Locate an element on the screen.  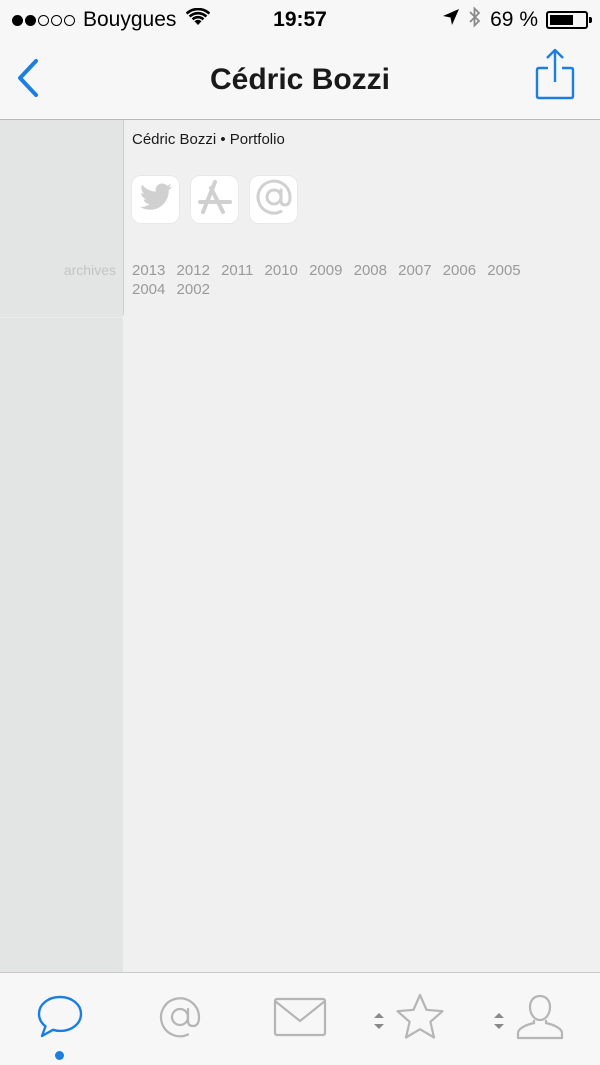
tab-profile is located at coordinates (540, 1019).